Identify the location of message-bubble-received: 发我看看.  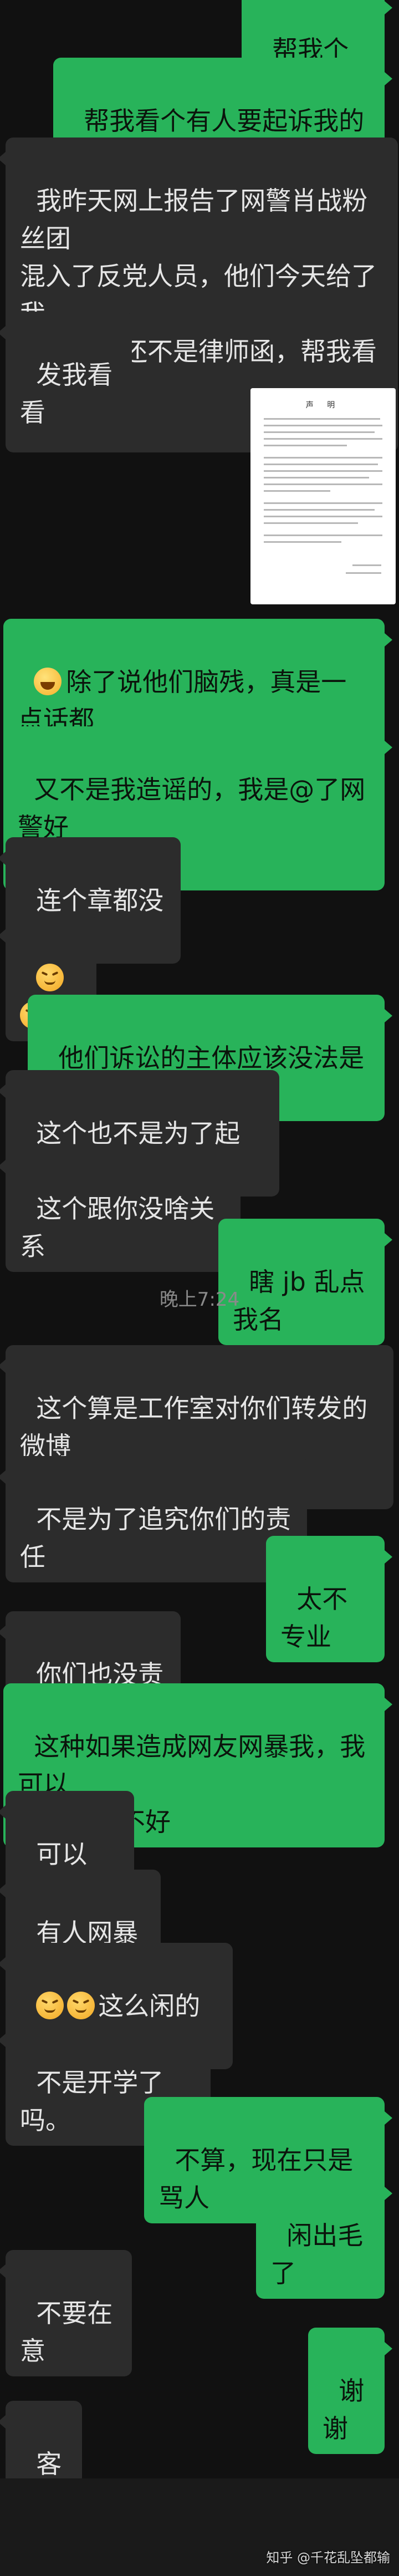
(66, 375).